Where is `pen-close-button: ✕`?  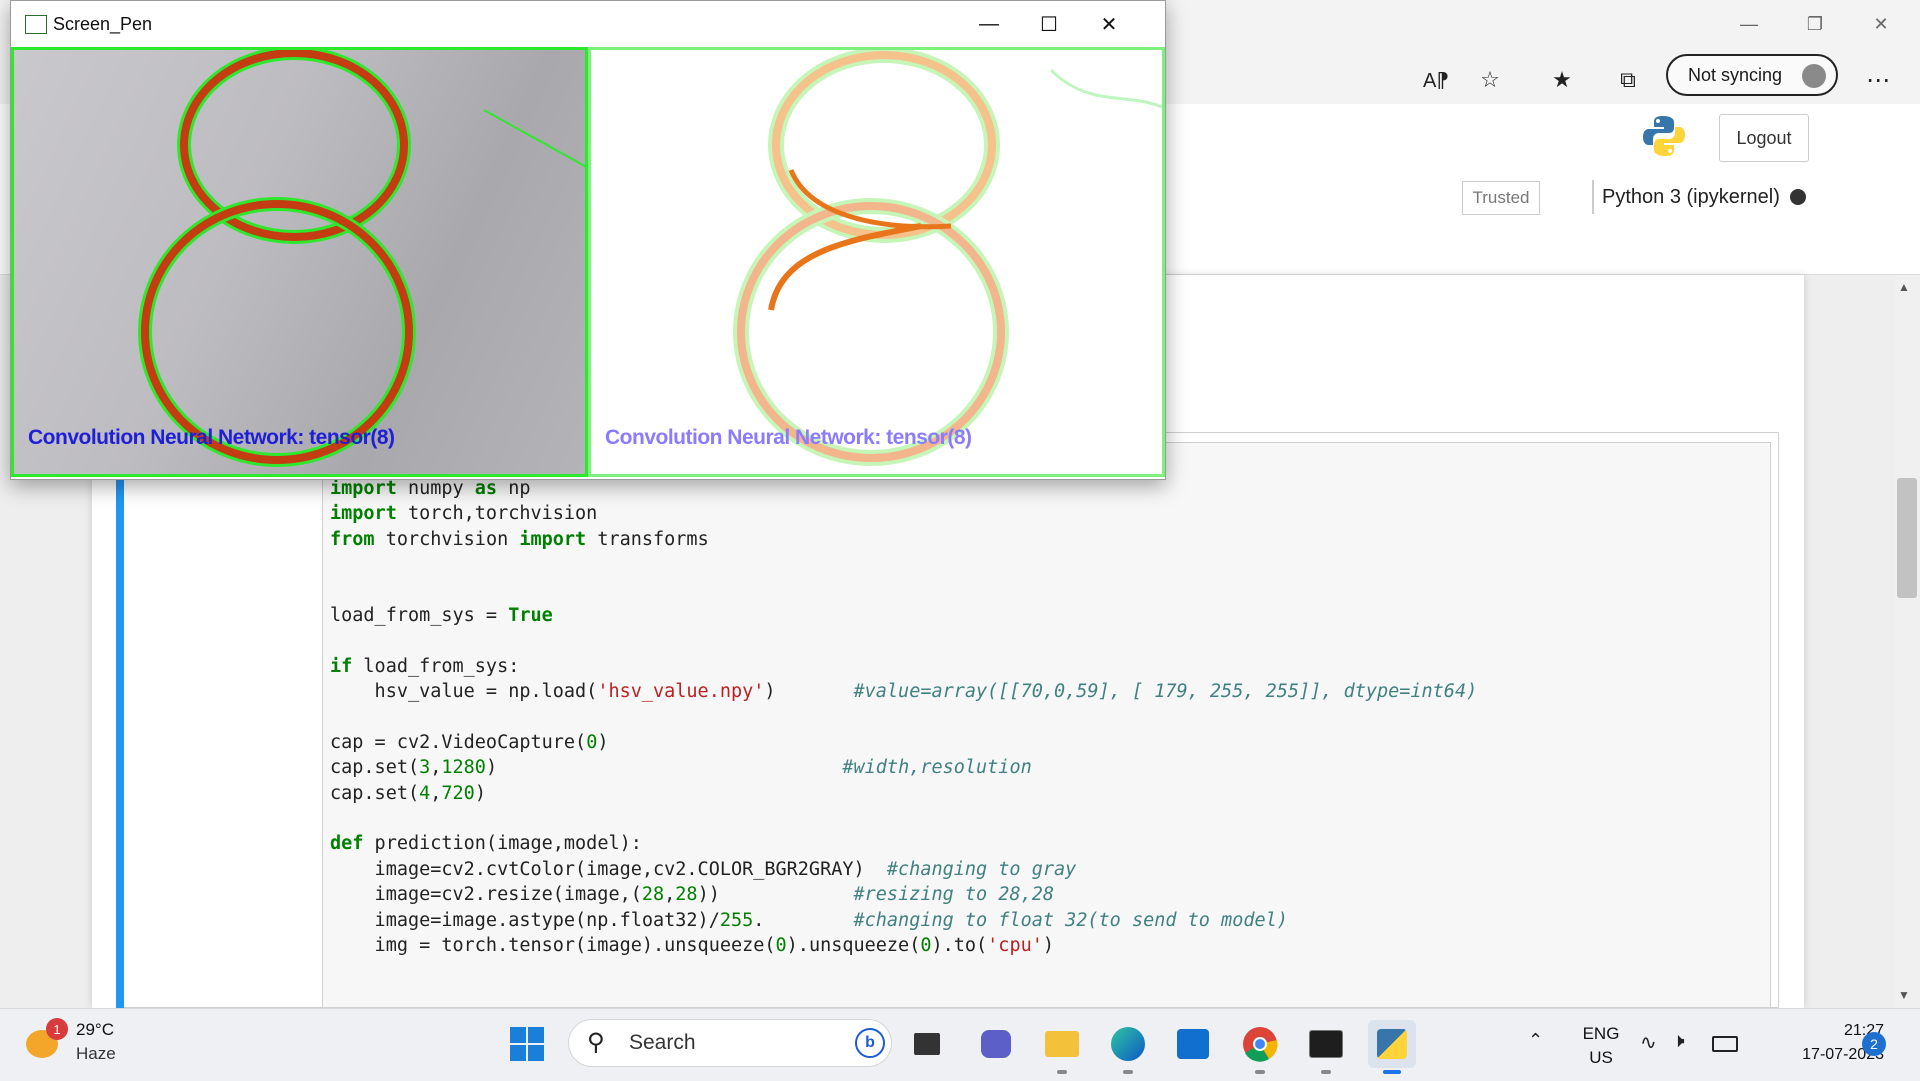 pen-close-button: ✕ is located at coordinates (1109, 24).